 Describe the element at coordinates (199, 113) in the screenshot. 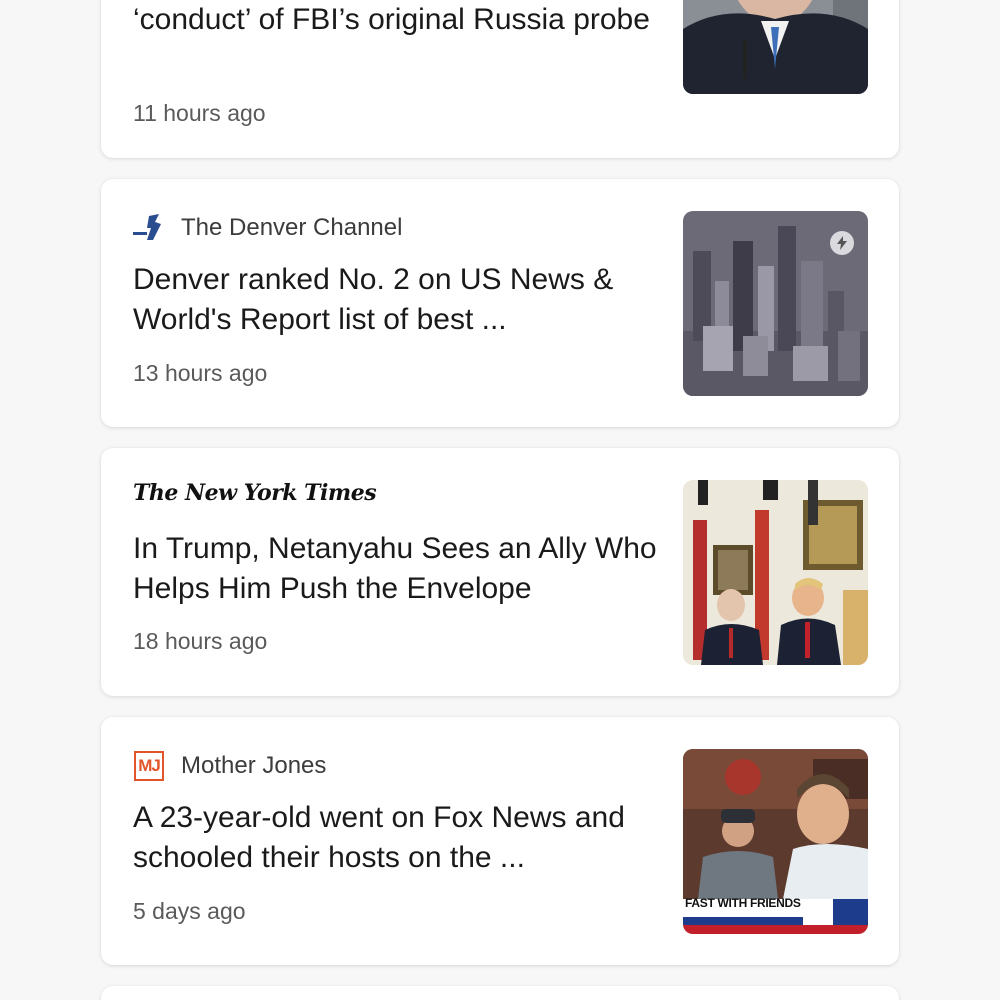

I see `article-timestamp: 11 hours ago` at that location.